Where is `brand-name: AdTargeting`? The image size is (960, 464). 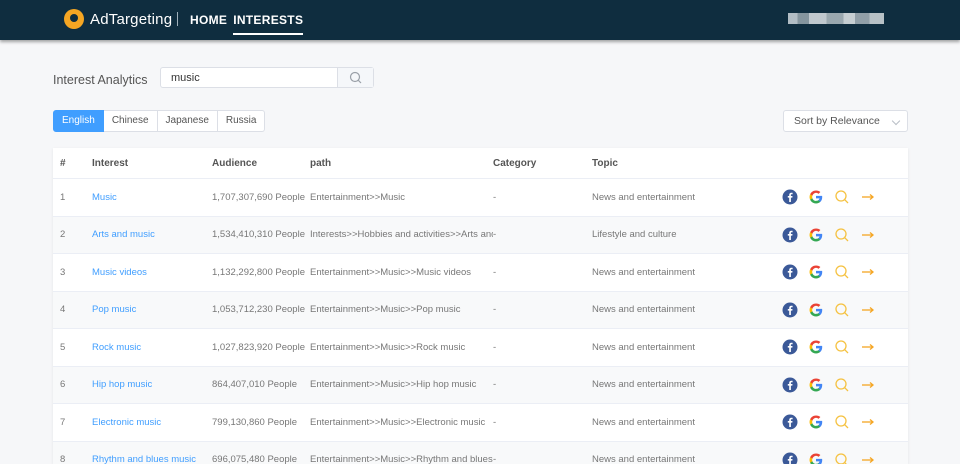
brand-name: AdTargeting is located at coordinates (131, 19).